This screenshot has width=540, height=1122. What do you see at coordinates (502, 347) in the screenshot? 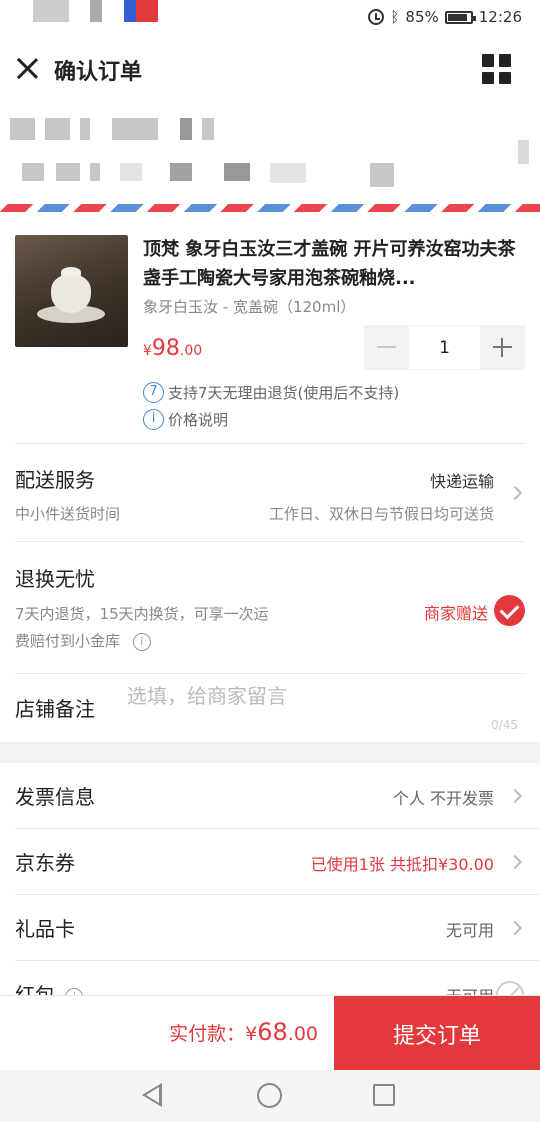
I see `increase-quantity-button` at bounding box center [502, 347].